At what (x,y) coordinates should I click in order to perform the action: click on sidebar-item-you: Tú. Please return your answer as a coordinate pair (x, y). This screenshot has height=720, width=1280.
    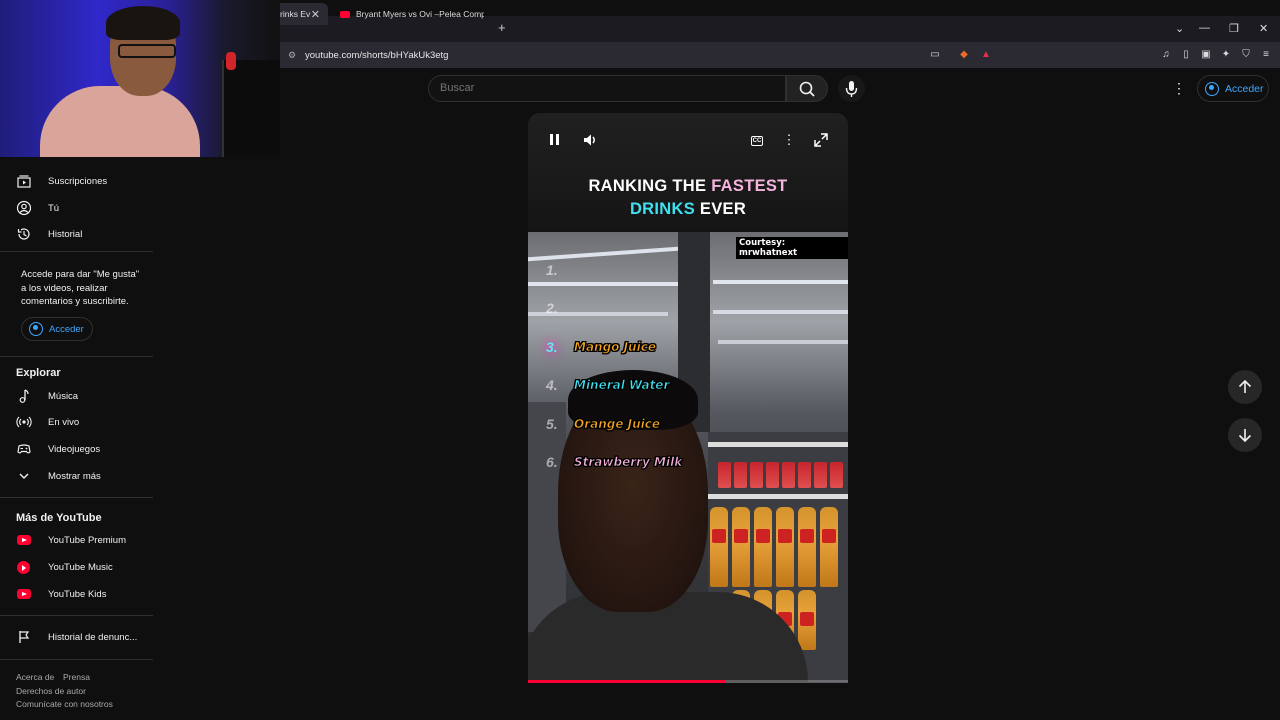
    Looking at the image, I should click on (76, 208).